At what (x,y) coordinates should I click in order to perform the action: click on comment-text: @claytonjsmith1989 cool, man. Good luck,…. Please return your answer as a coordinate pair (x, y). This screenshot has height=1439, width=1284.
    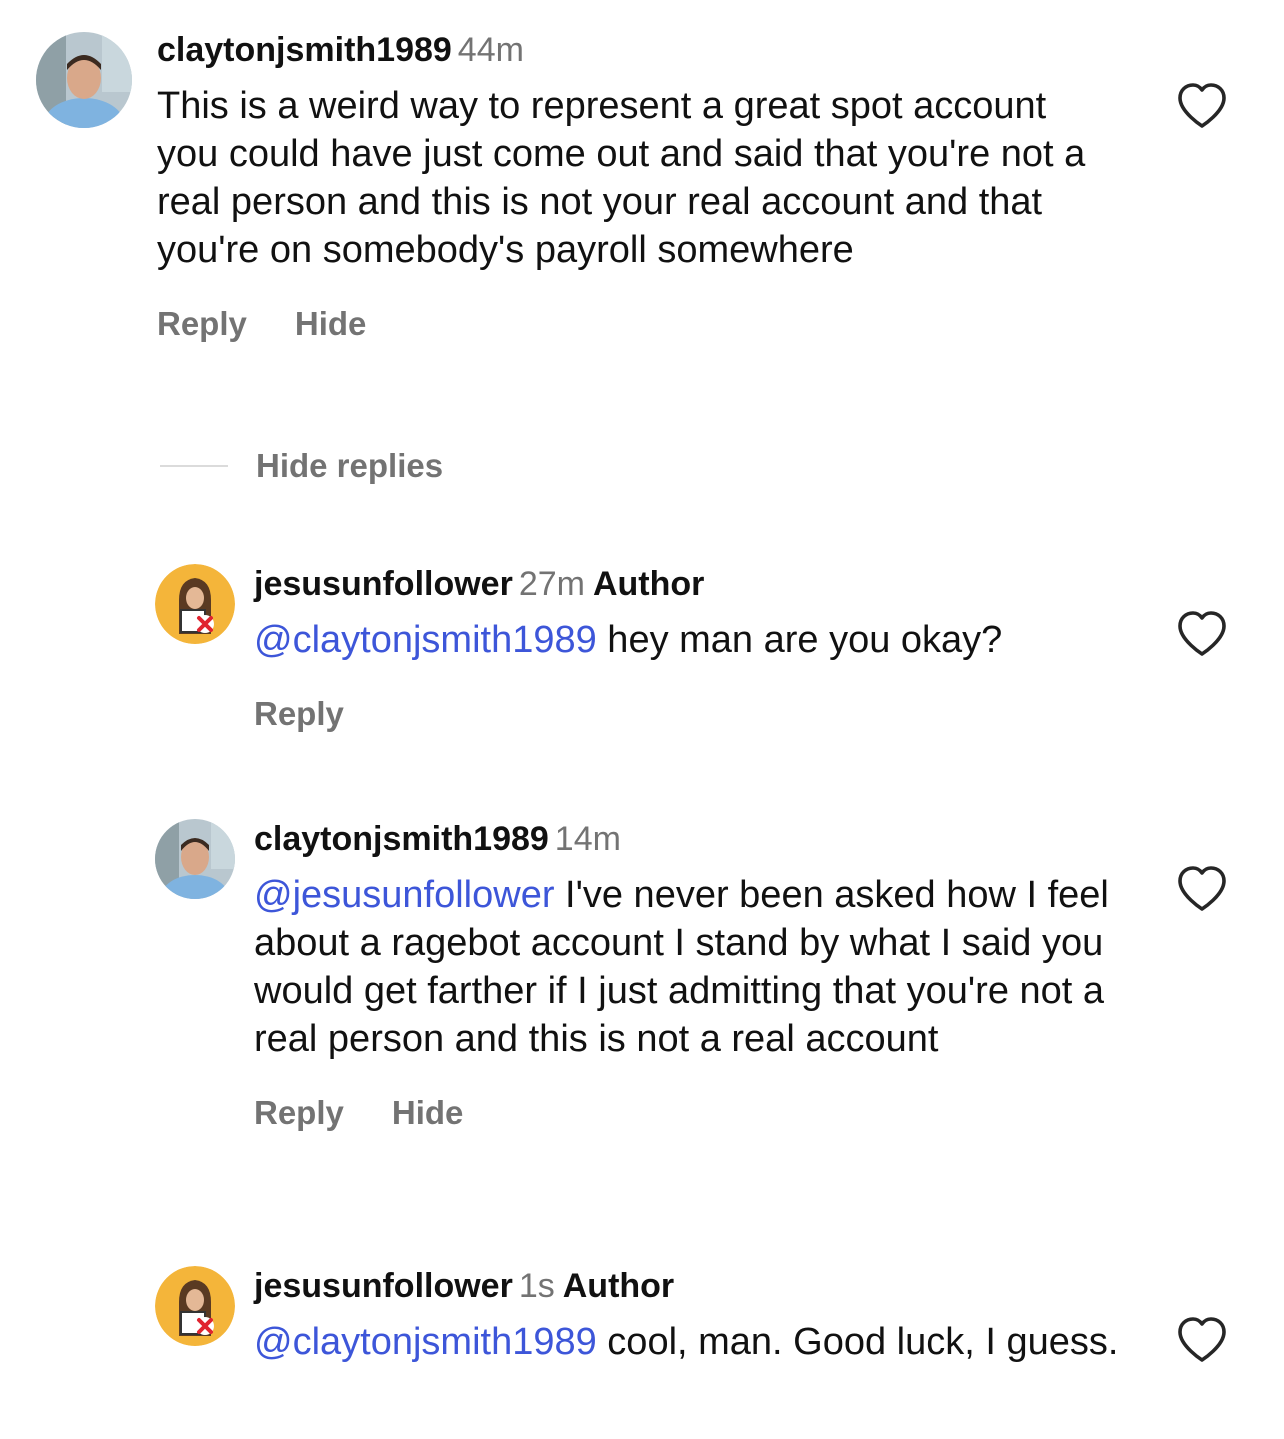
    Looking at the image, I should click on (694, 1342).